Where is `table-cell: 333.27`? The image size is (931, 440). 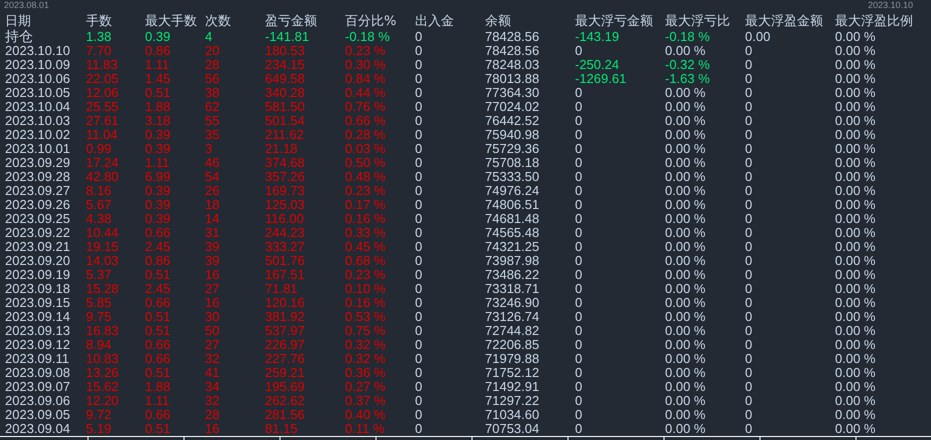 table-cell: 333.27 is located at coordinates (285, 247).